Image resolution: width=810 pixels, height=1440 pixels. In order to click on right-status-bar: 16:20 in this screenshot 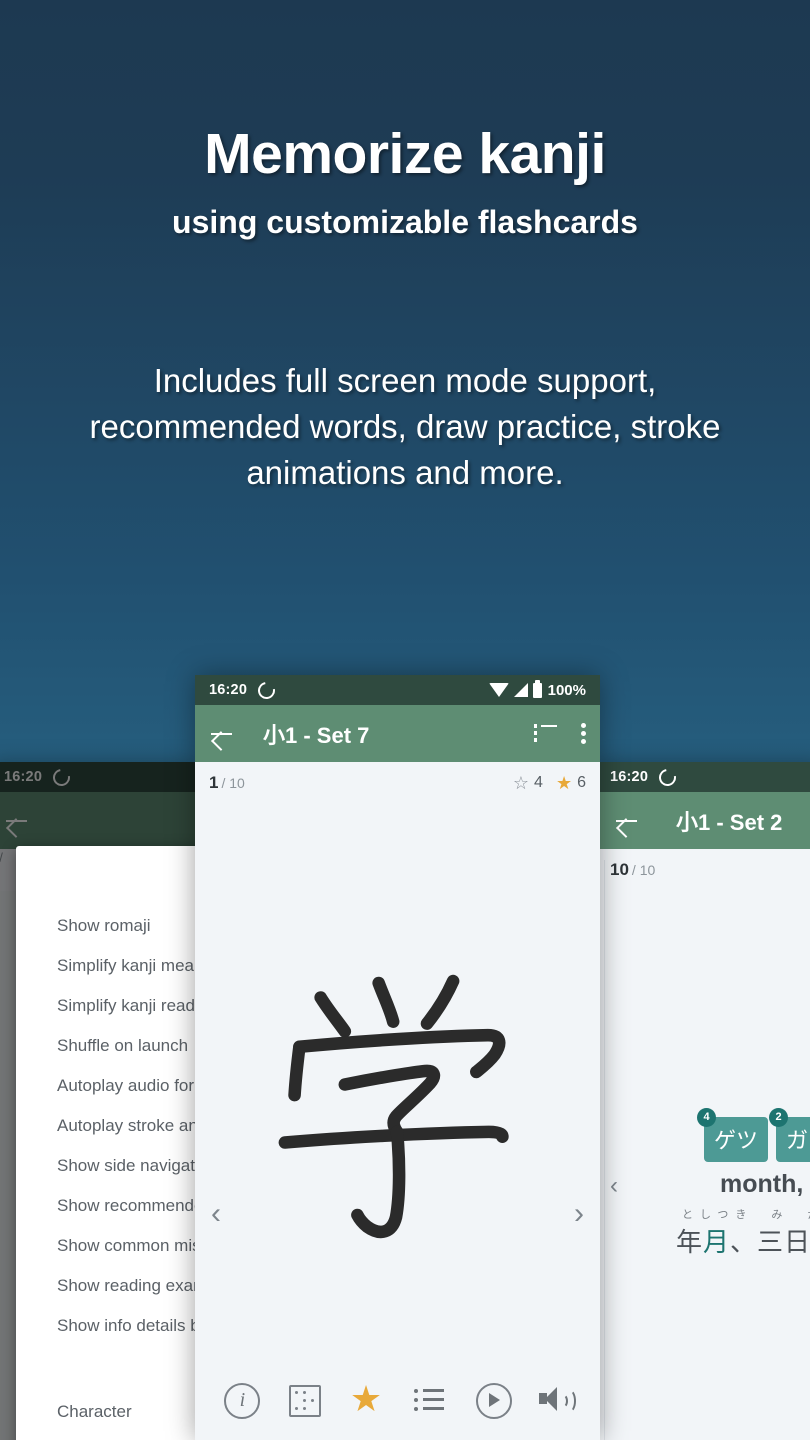, I will do `click(703, 777)`.